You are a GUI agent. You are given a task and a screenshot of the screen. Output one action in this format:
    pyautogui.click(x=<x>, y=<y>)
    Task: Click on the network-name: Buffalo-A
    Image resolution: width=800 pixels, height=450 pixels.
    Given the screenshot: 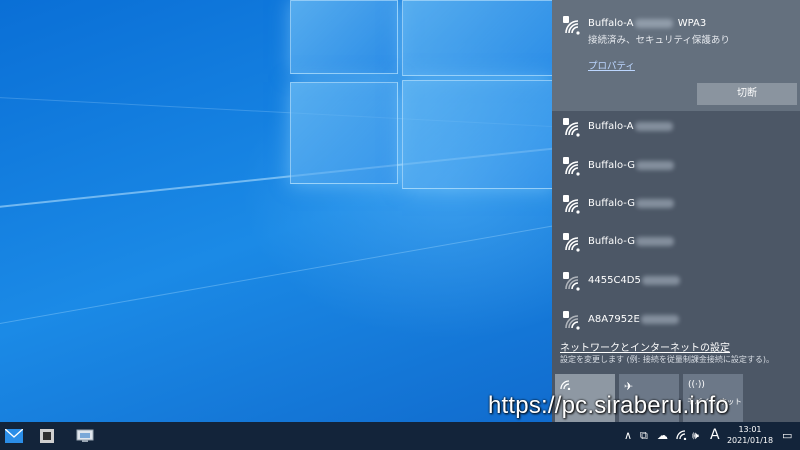 What is the action you would take?
    pyautogui.click(x=611, y=126)
    